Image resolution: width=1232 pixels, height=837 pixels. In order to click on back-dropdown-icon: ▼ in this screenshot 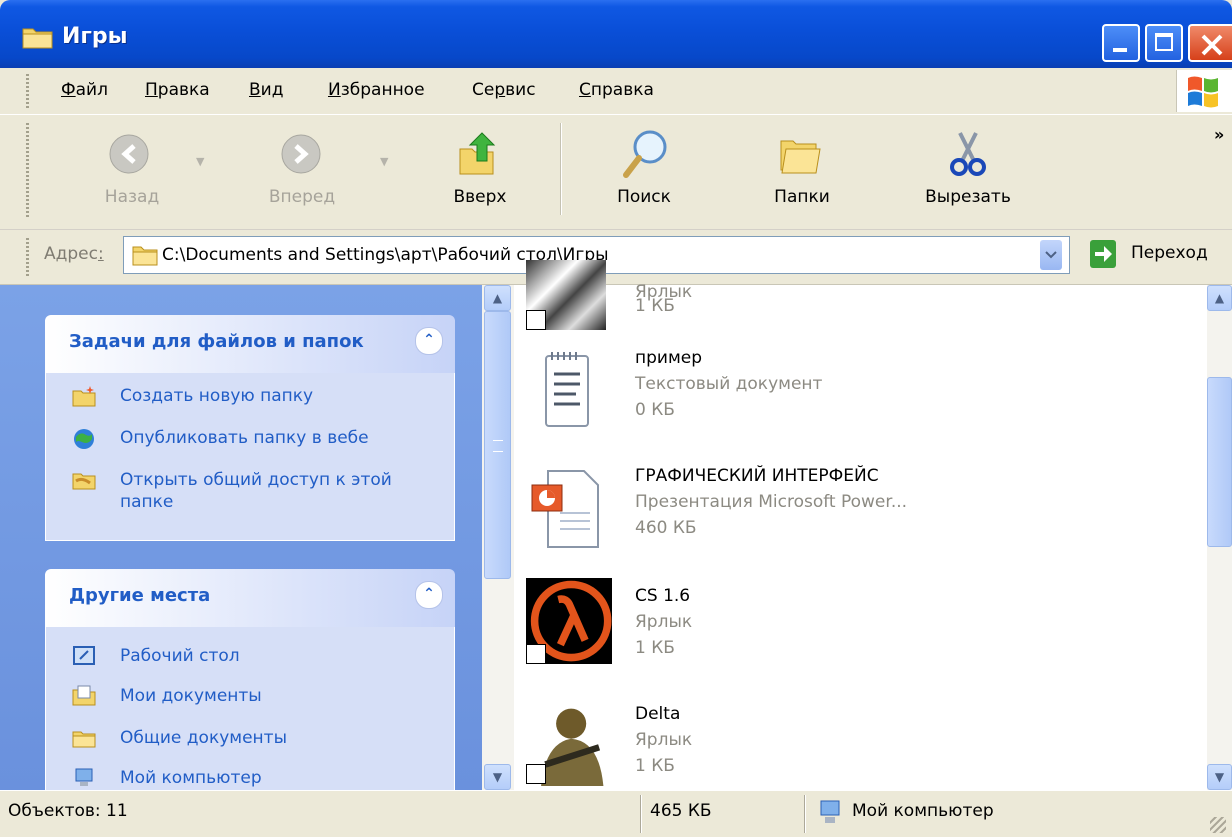, I will do `click(200, 161)`.